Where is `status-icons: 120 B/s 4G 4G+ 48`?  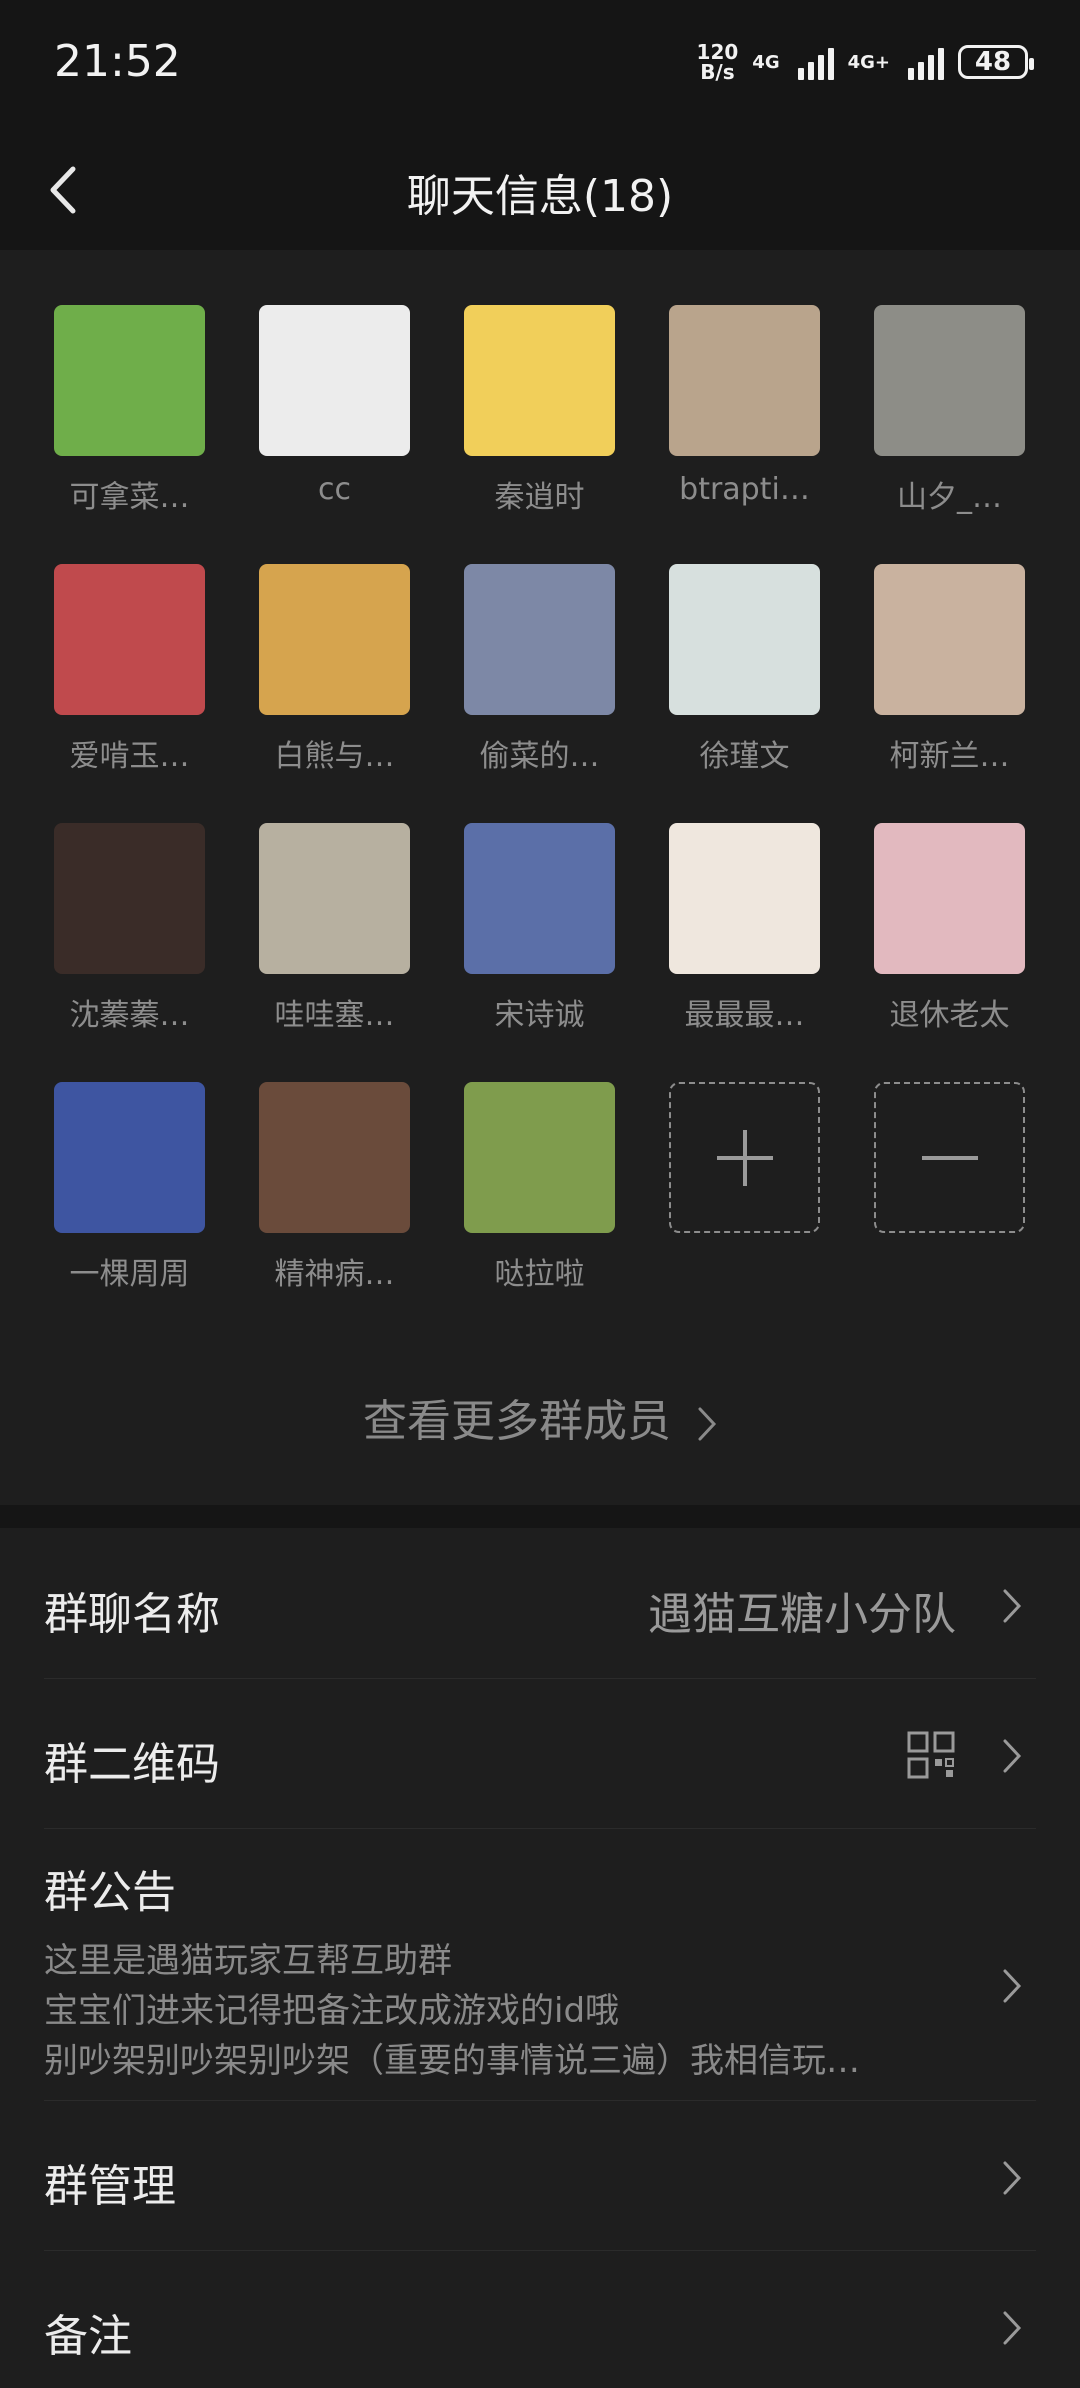
status-icons: 120 B/s 4G 4G+ 48 is located at coordinates (865, 62).